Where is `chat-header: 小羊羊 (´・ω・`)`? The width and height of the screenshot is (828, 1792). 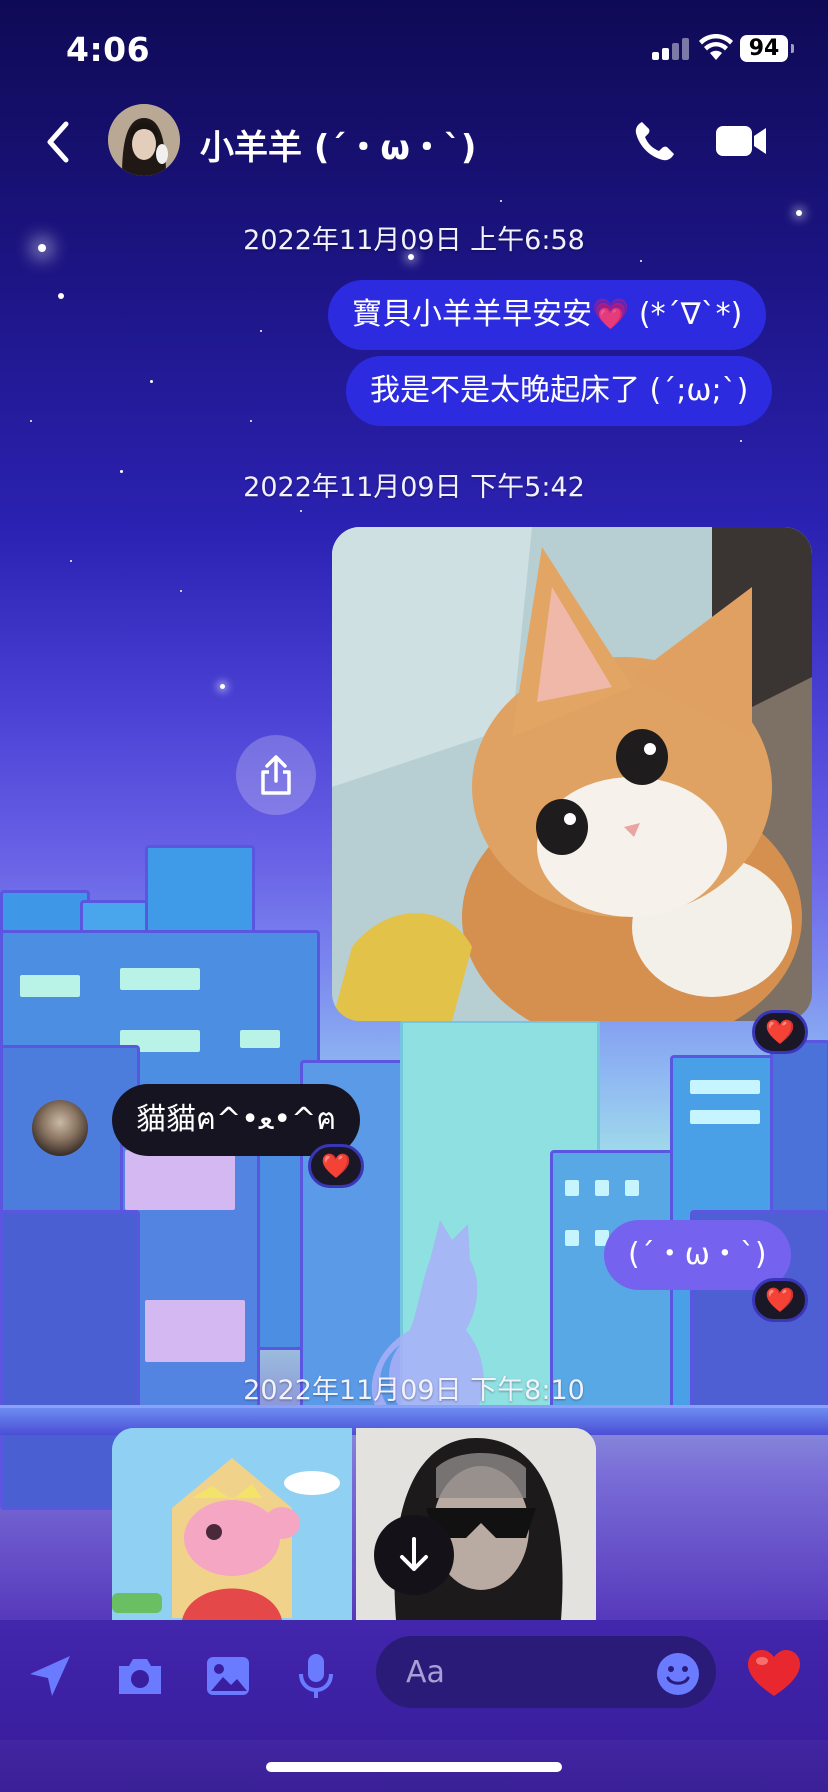 chat-header: 小羊羊 (´・ω・`) is located at coordinates (414, 142).